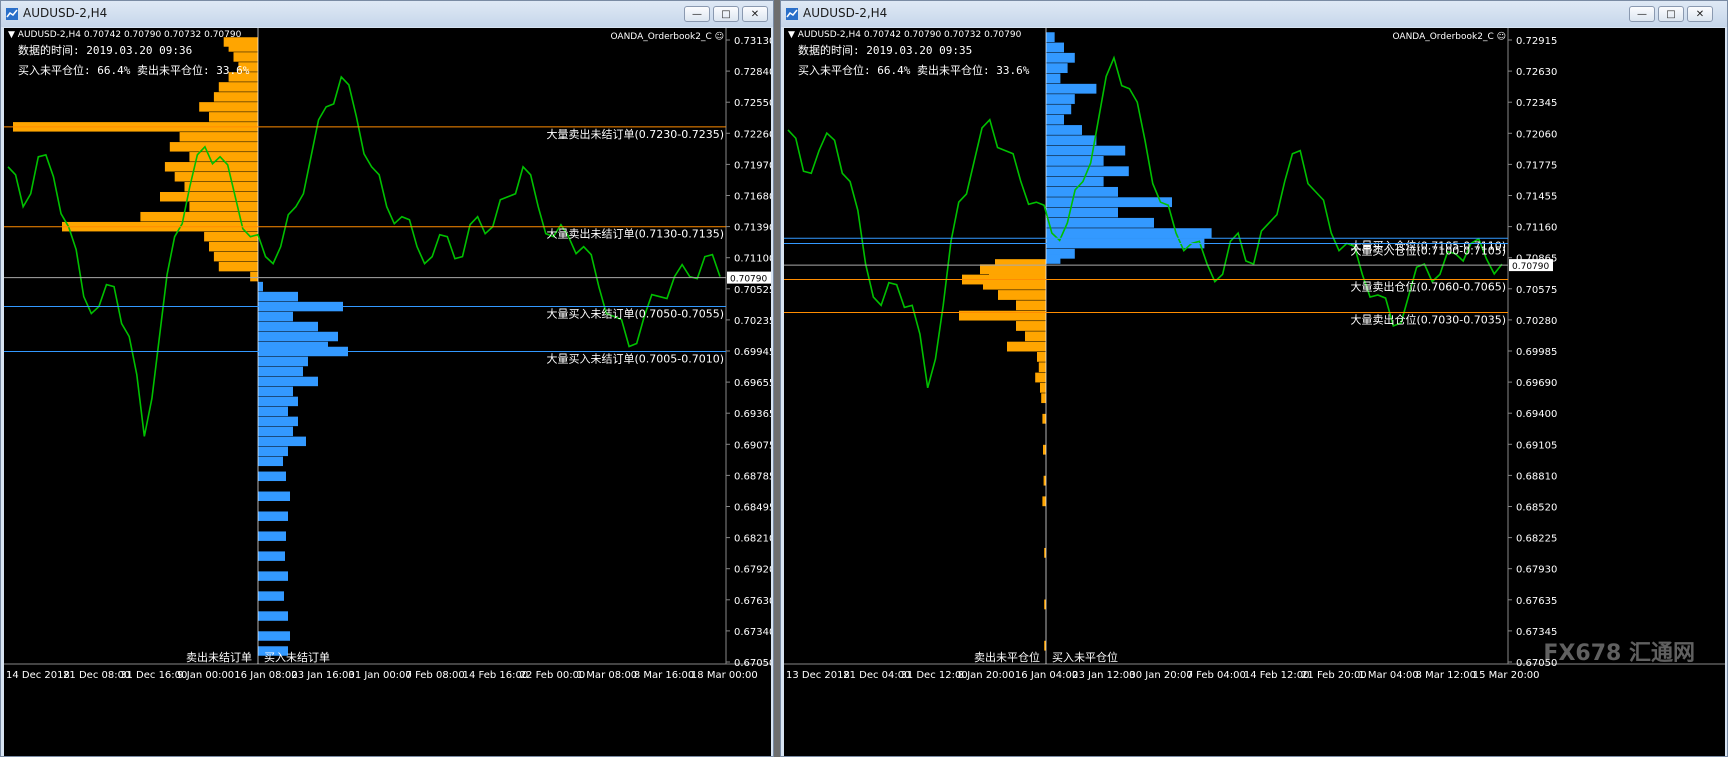 This screenshot has height=757, width=1728. I want to click on date-tick-label: 16 Jan 08:00, so click(265, 675).